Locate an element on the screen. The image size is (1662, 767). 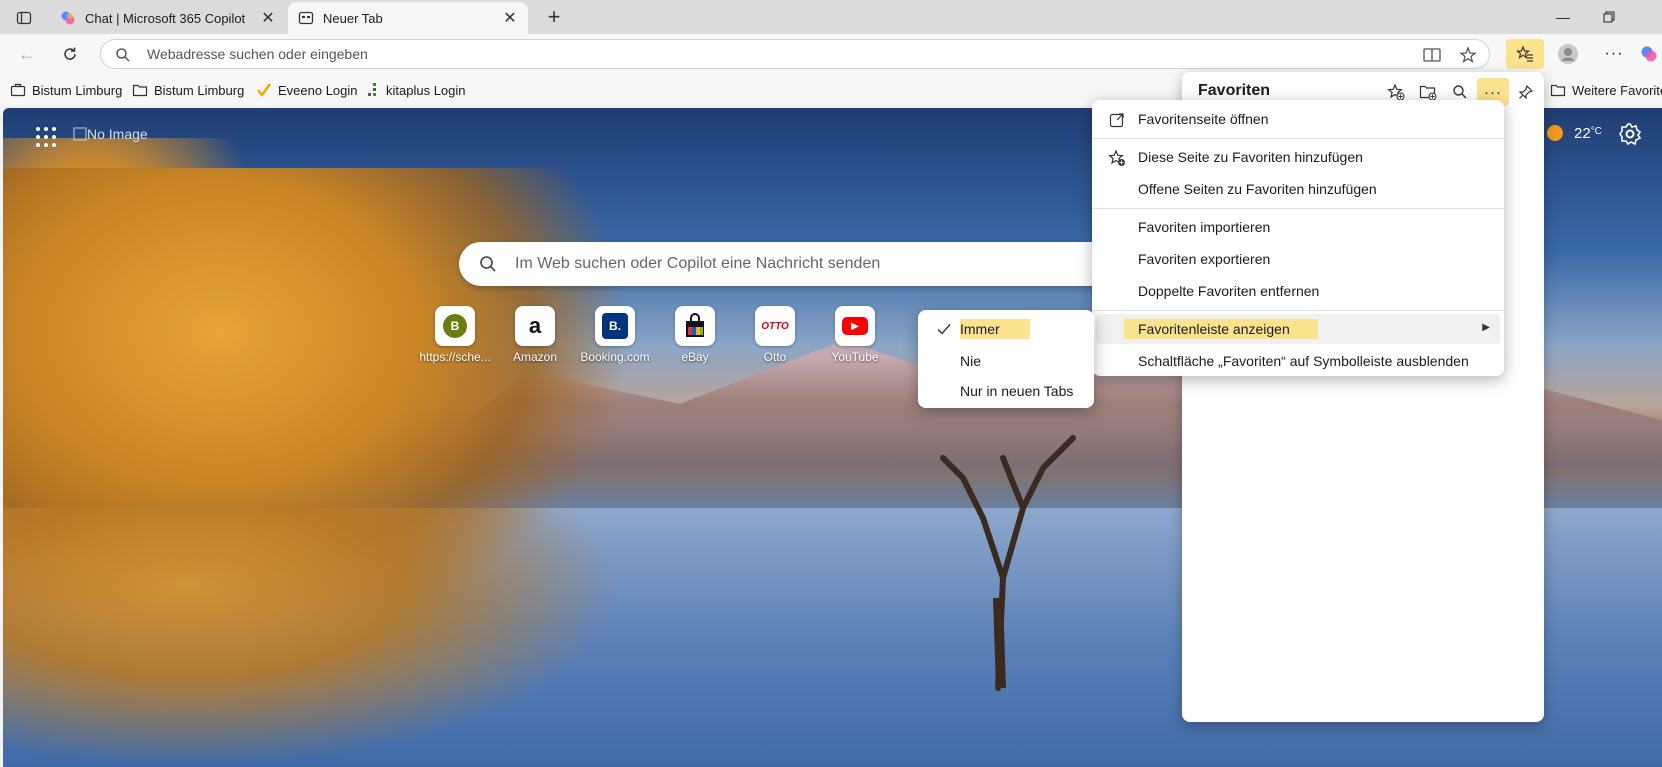
menu-item-export: Favoriten exportieren is located at coordinates (1298, 259).